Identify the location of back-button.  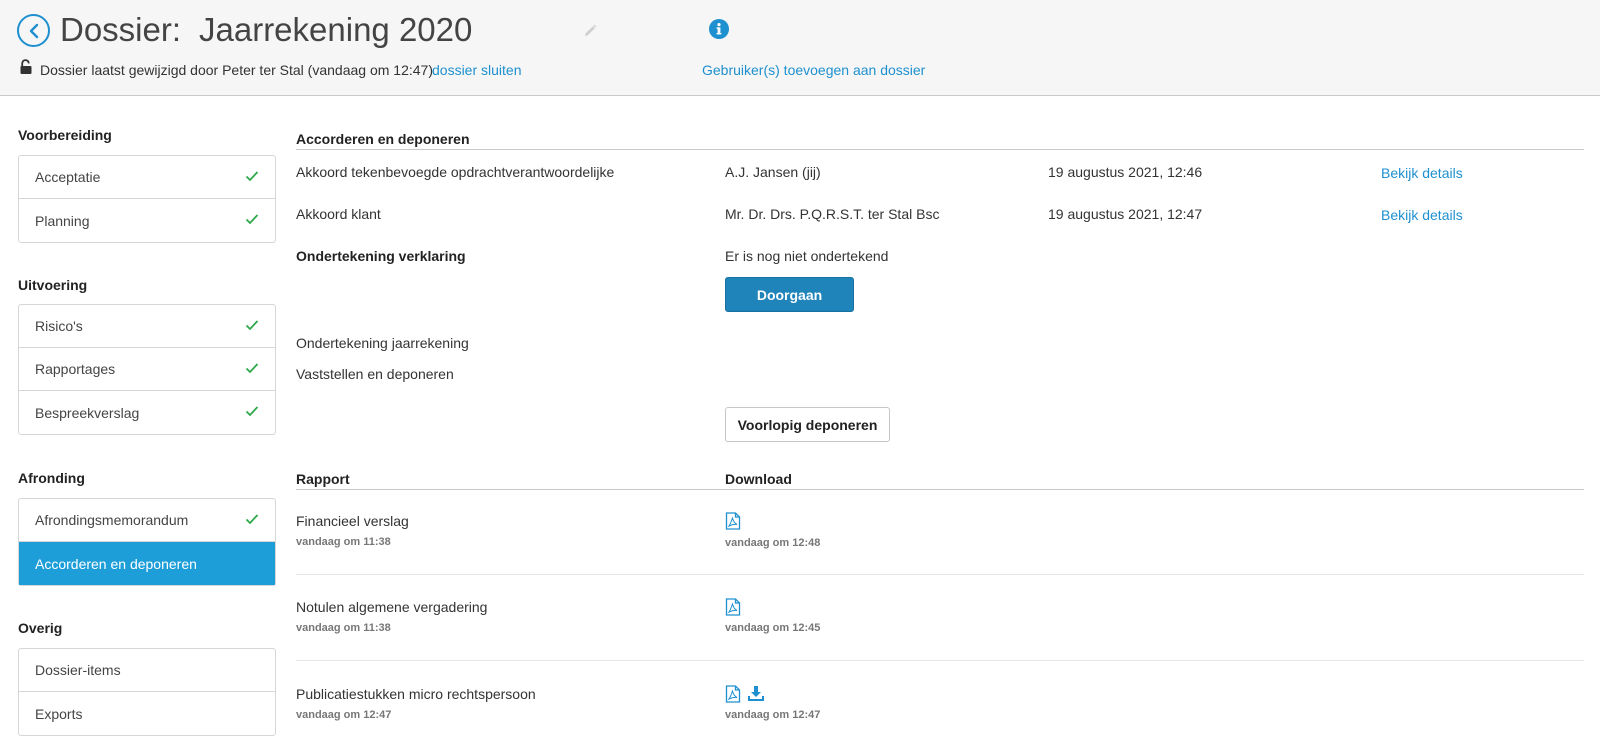
(33, 30).